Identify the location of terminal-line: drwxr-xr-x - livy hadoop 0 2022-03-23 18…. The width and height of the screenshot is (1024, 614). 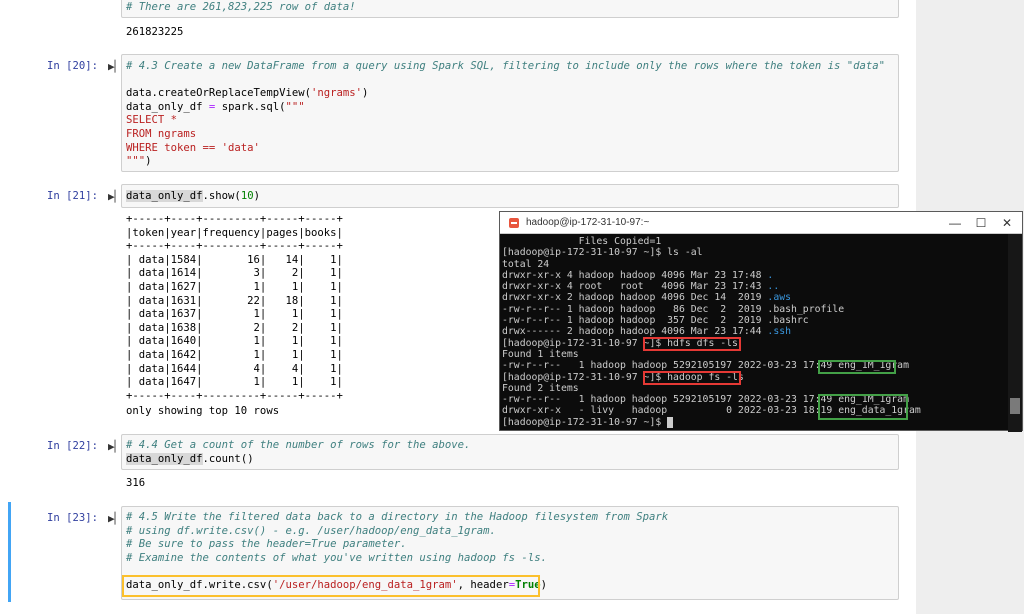
(670, 411).